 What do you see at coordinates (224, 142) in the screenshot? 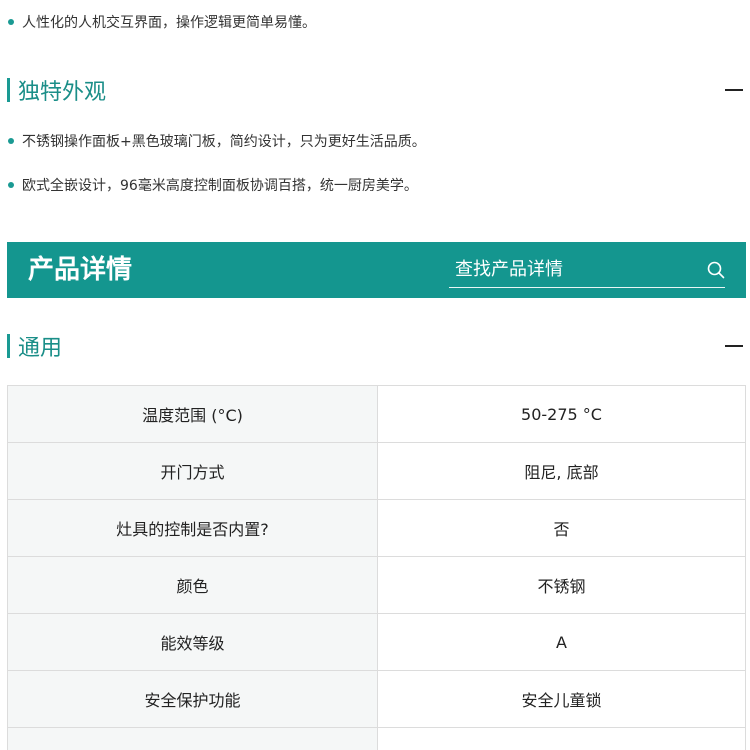
I see `feature-text: 不锈钢操作面板+黑色玻璃门板，简约设计，只为更好生活品质。` at bounding box center [224, 142].